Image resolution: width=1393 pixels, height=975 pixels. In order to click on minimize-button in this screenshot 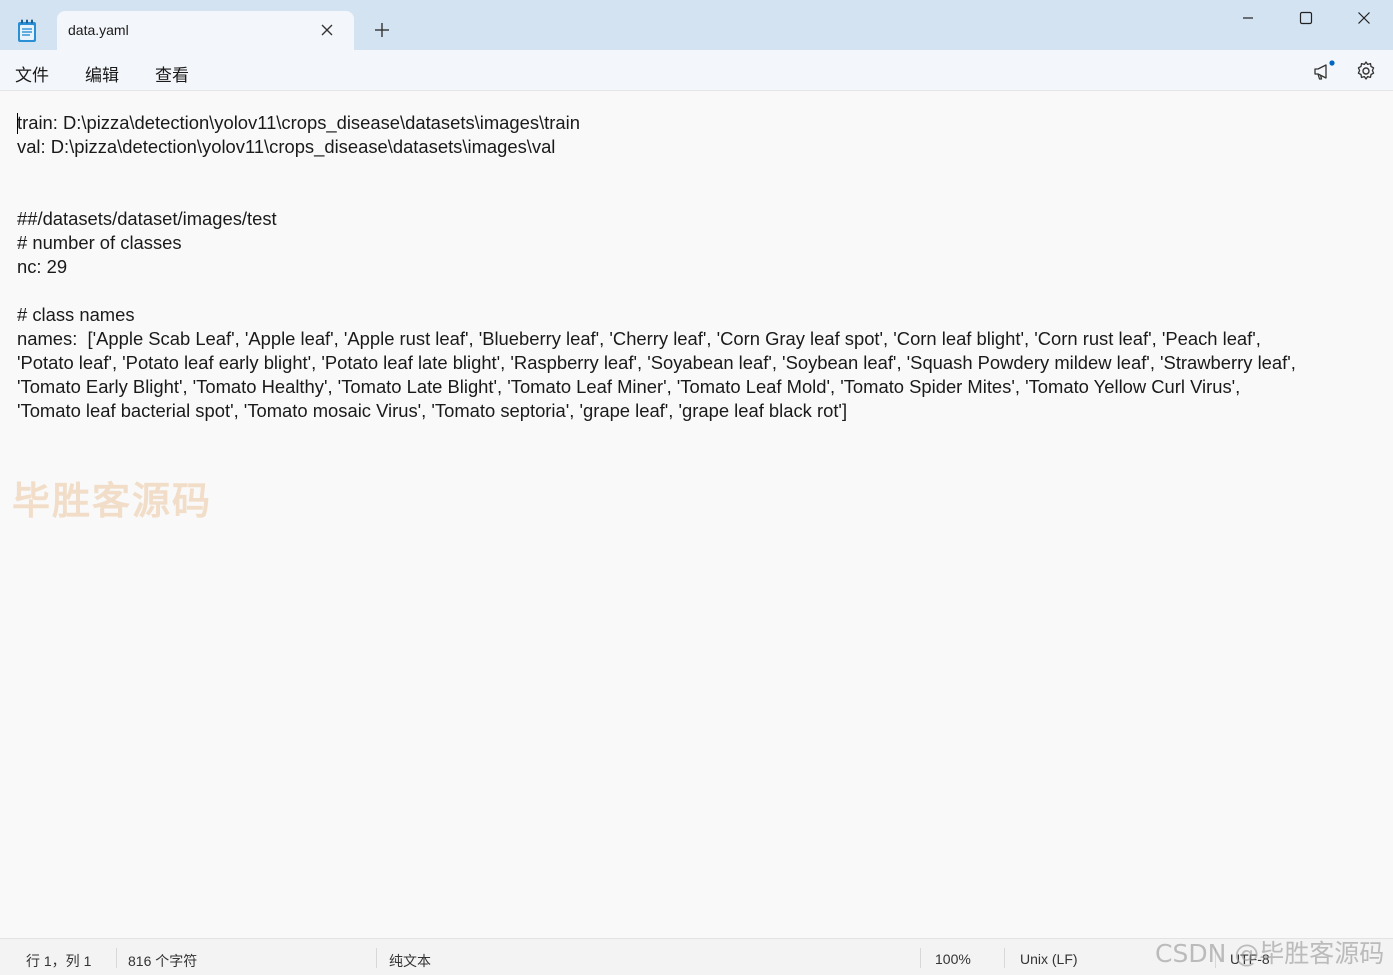, I will do `click(1248, 18)`.